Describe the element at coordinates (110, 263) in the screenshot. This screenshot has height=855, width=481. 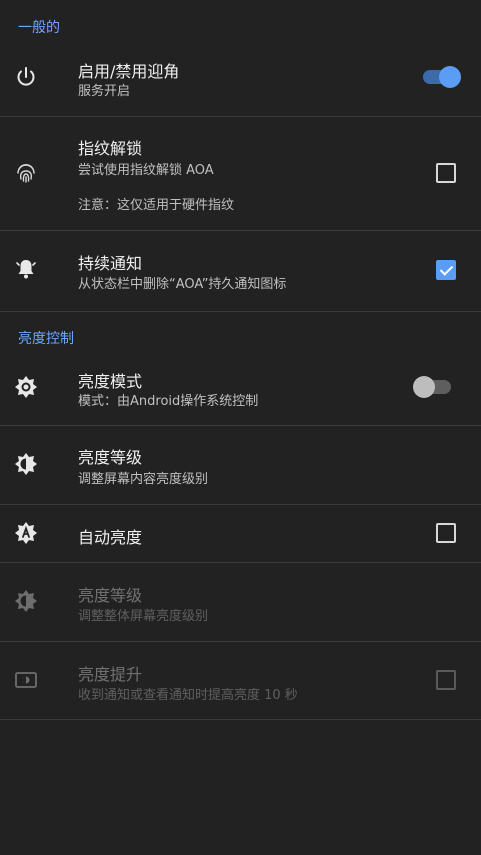
I see `row-title: 持续通知` at that location.